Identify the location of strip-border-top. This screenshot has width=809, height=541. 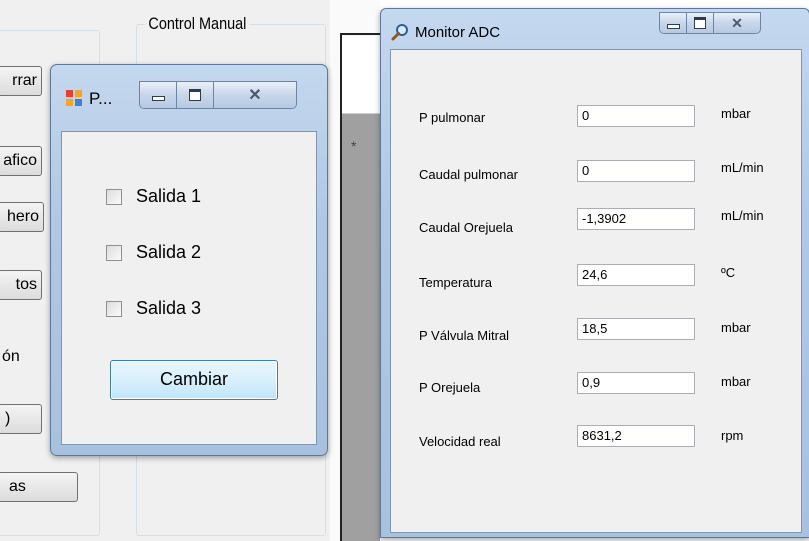
(360, 34).